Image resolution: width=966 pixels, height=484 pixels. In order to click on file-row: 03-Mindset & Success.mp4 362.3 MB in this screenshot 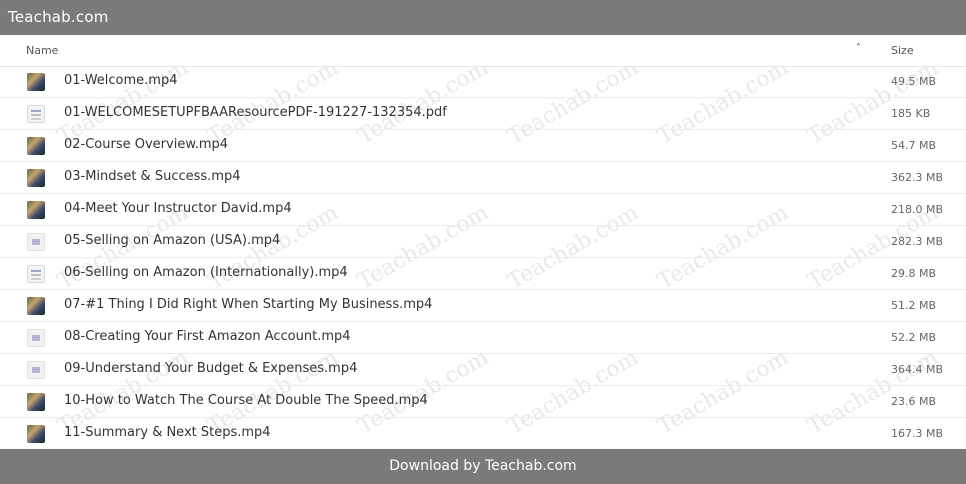, I will do `click(483, 178)`.